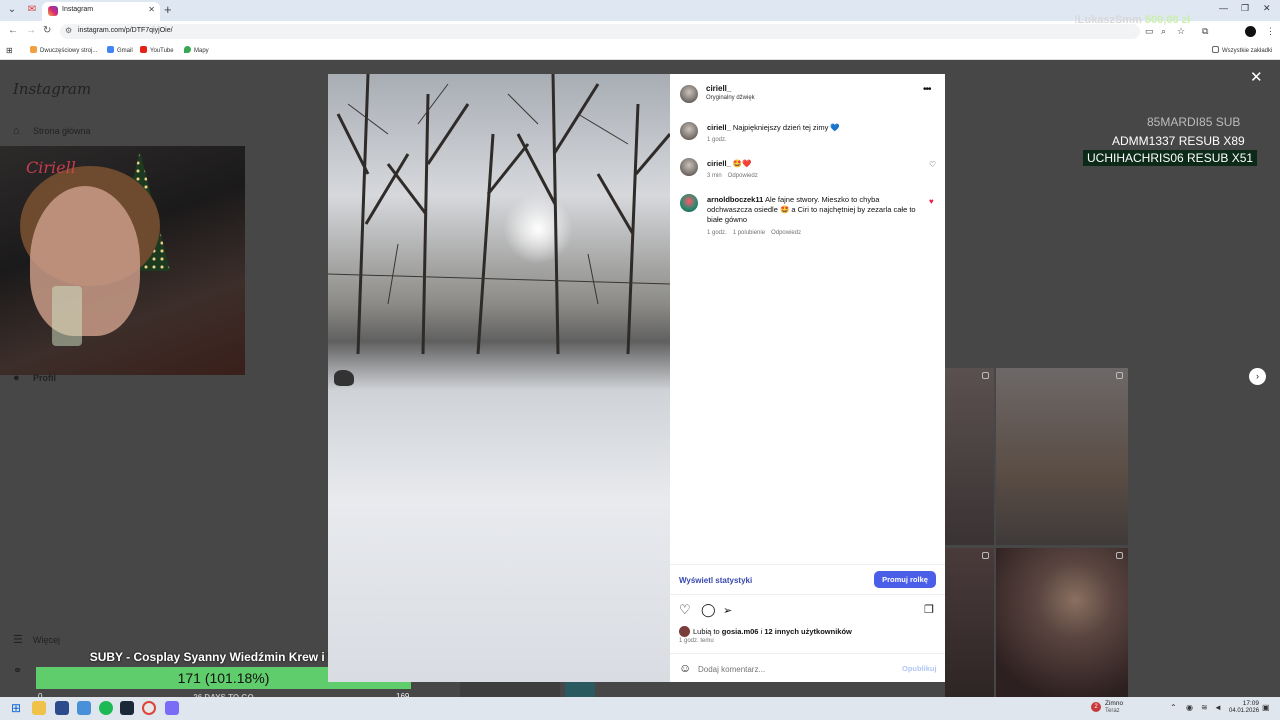 This screenshot has height=720, width=1280. What do you see at coordinates (13, 30) in the screenshot?
I see `back-button: ←` at bounding box center [13, 30].